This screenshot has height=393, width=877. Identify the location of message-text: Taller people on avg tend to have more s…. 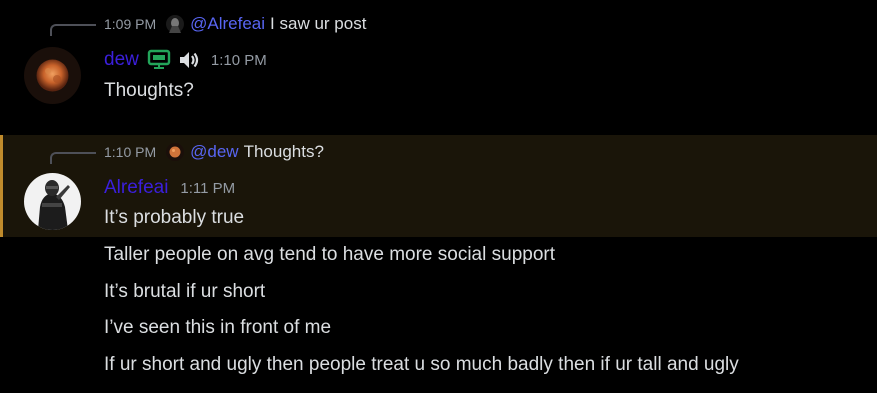
(329, 254).